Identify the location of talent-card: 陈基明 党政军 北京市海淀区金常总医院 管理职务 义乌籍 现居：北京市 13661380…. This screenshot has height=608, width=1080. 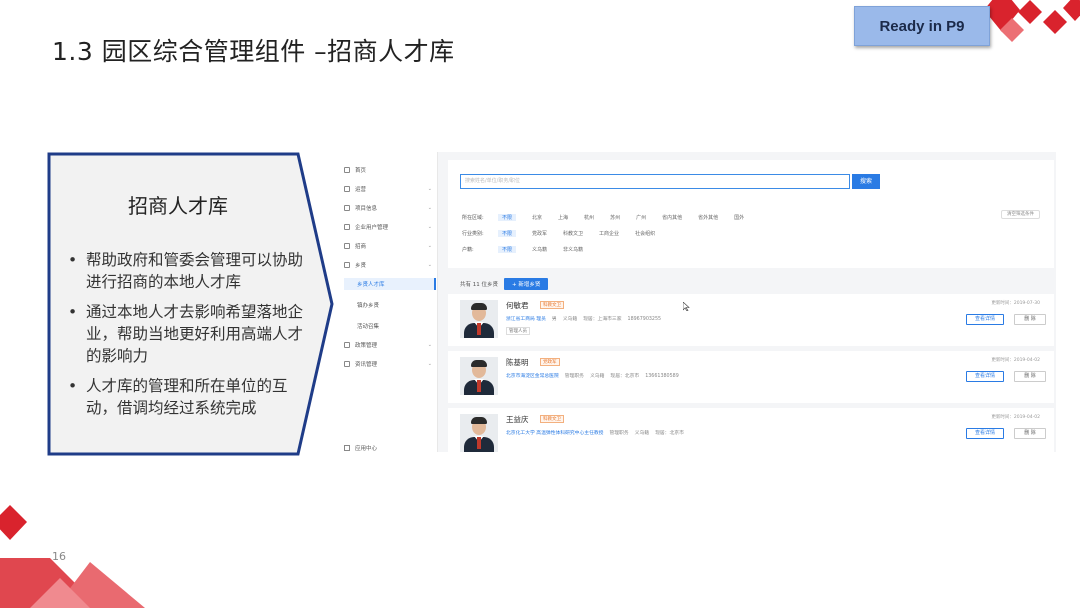
(751, 377).